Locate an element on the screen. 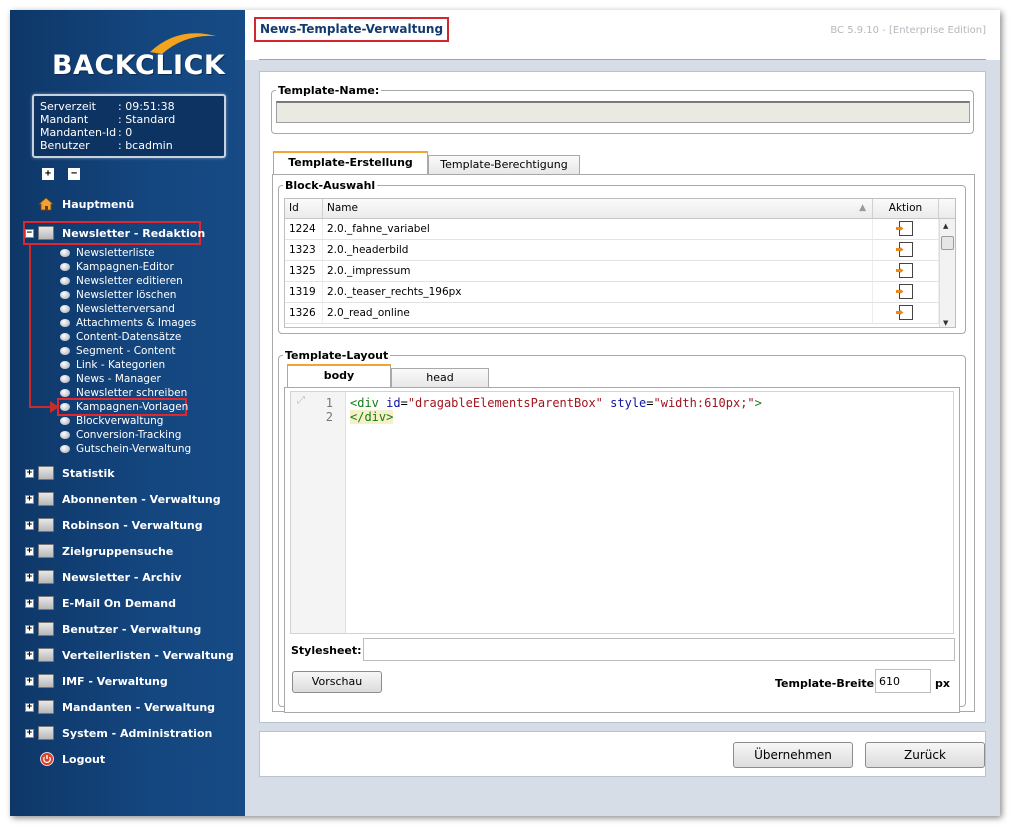  tab-template-berechtigung: Template-Berechtigung is located at coordinates (504, 165).